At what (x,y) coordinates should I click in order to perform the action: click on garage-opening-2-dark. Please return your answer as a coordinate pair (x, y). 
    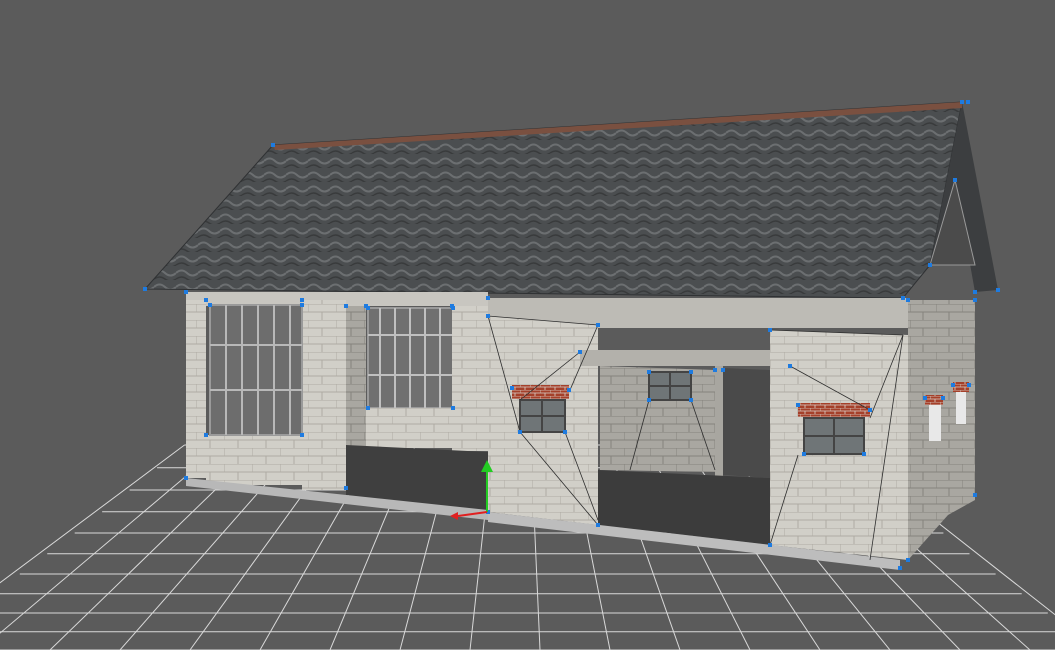
    Looking at the image, I should click on (746, 423).